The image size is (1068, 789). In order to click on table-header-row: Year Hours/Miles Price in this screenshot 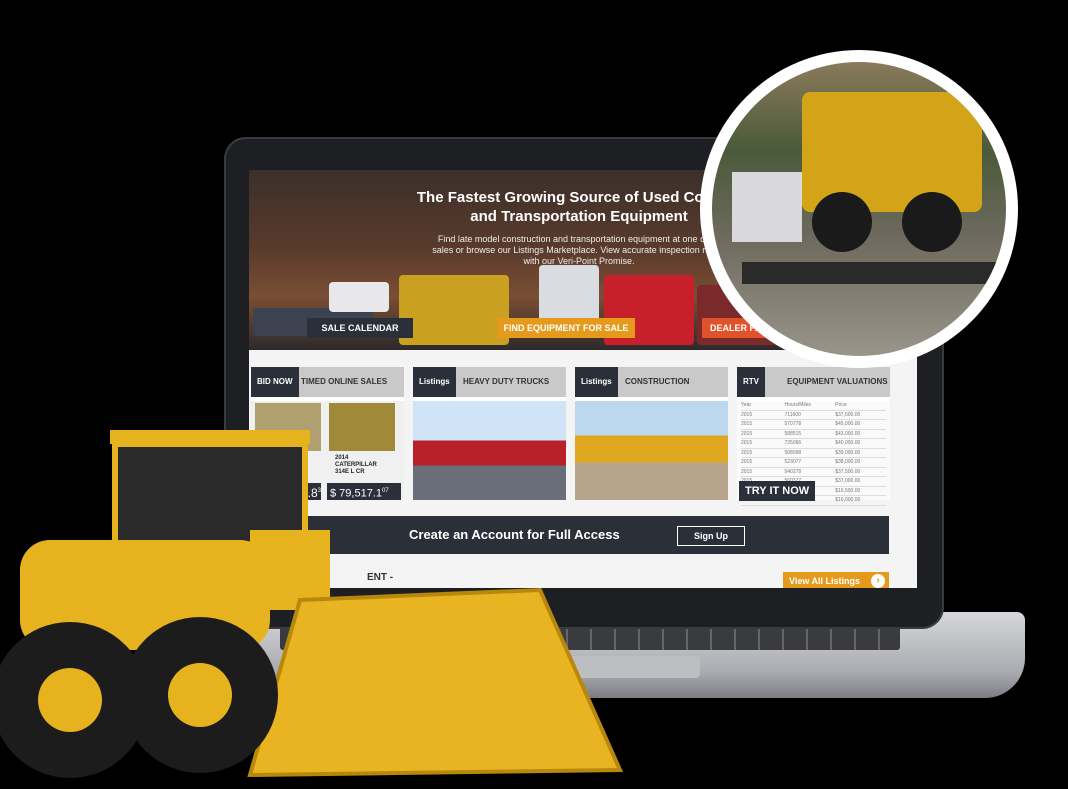, I will do `click(813, 406)`.